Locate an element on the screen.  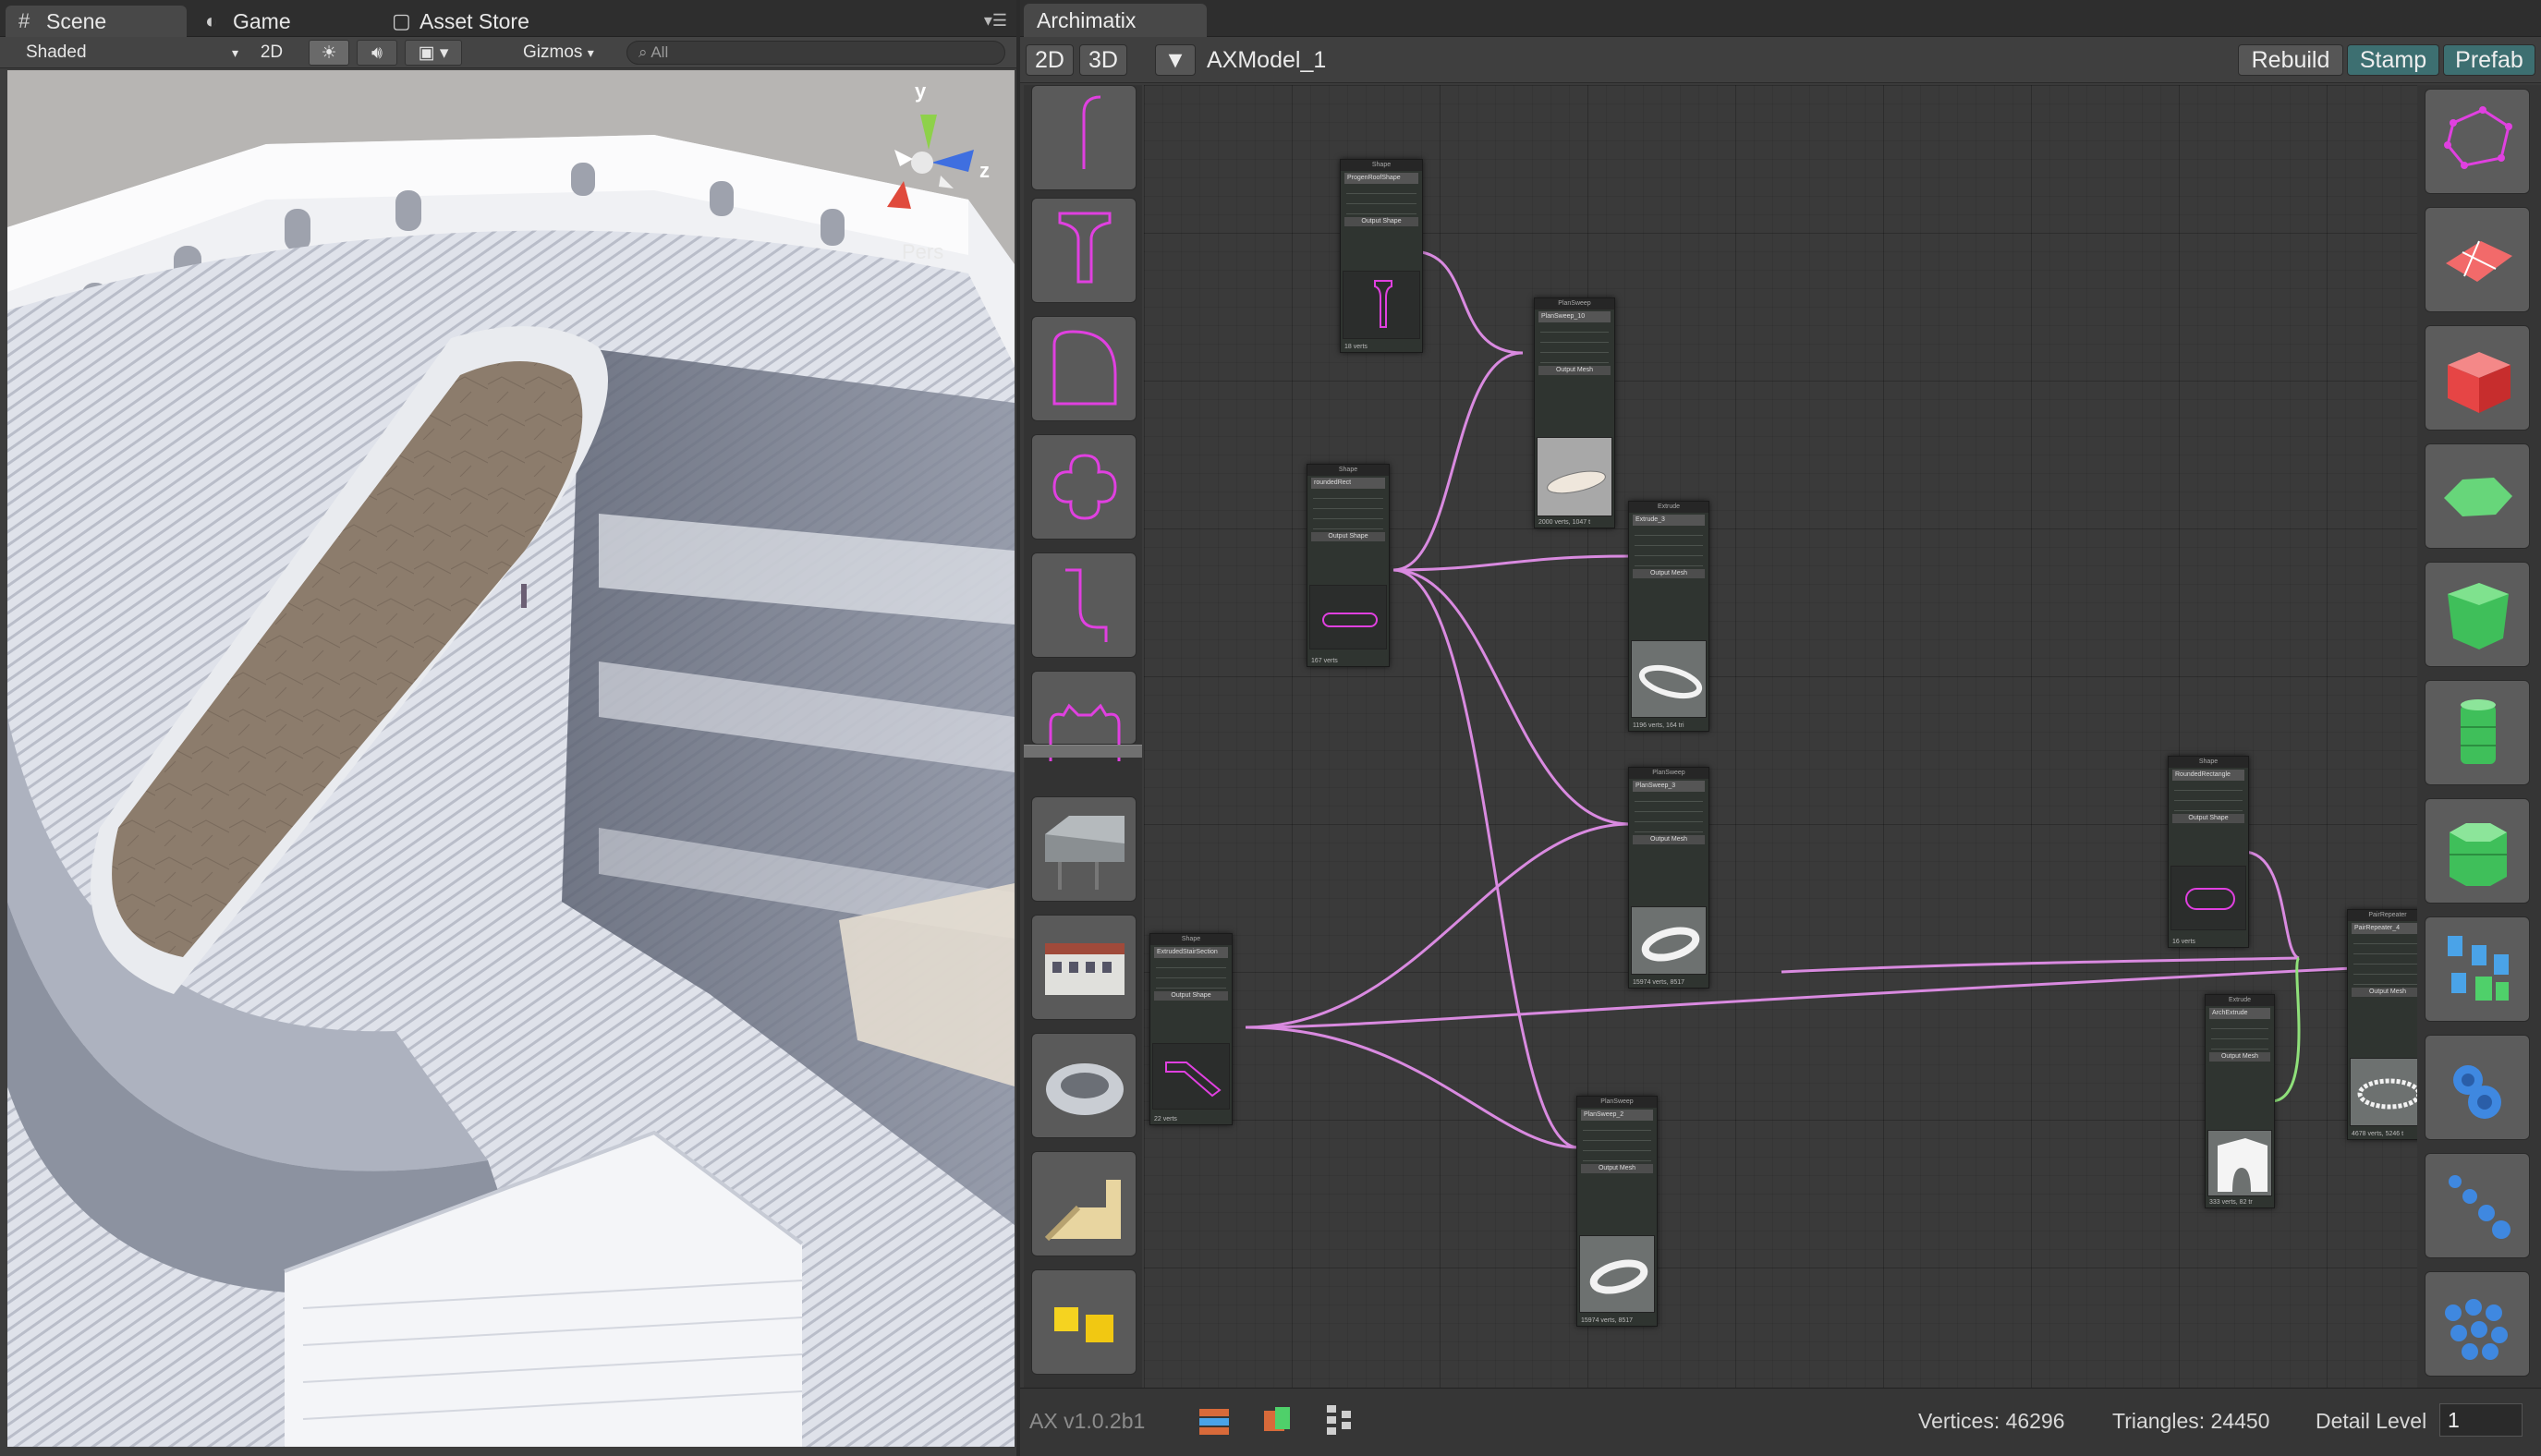
gizmo-y-label: y is located at coordinates (921, 91).